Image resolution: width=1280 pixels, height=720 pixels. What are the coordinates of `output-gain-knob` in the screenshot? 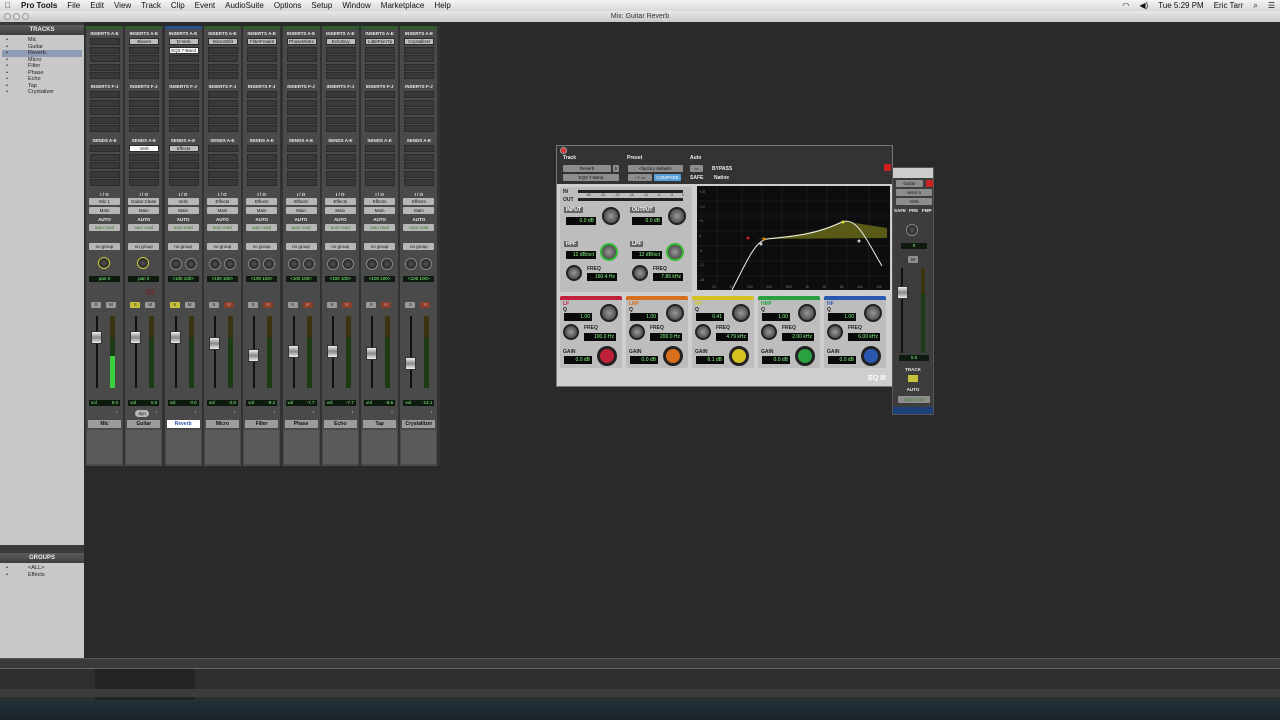 It's located at (677, 216).